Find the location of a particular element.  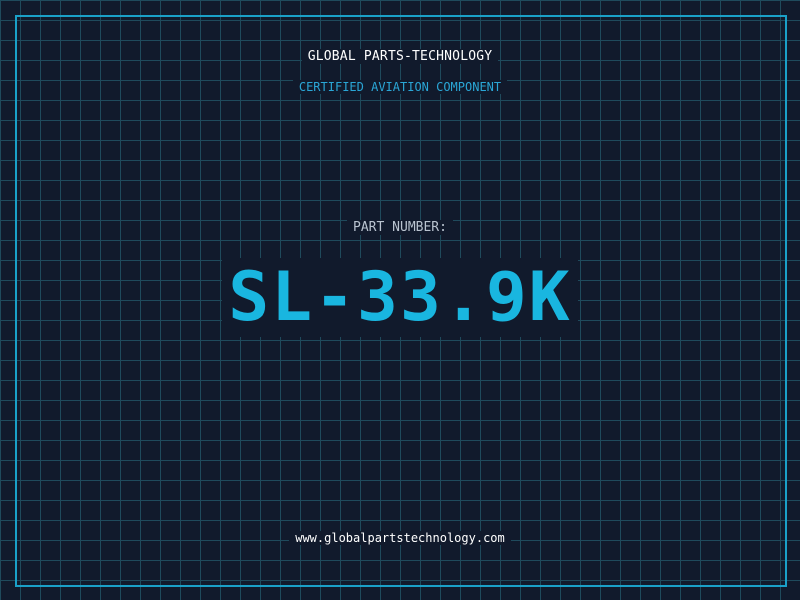

website-url-text: www.globalpartstechnology.com is located at coordinates (400, 538).